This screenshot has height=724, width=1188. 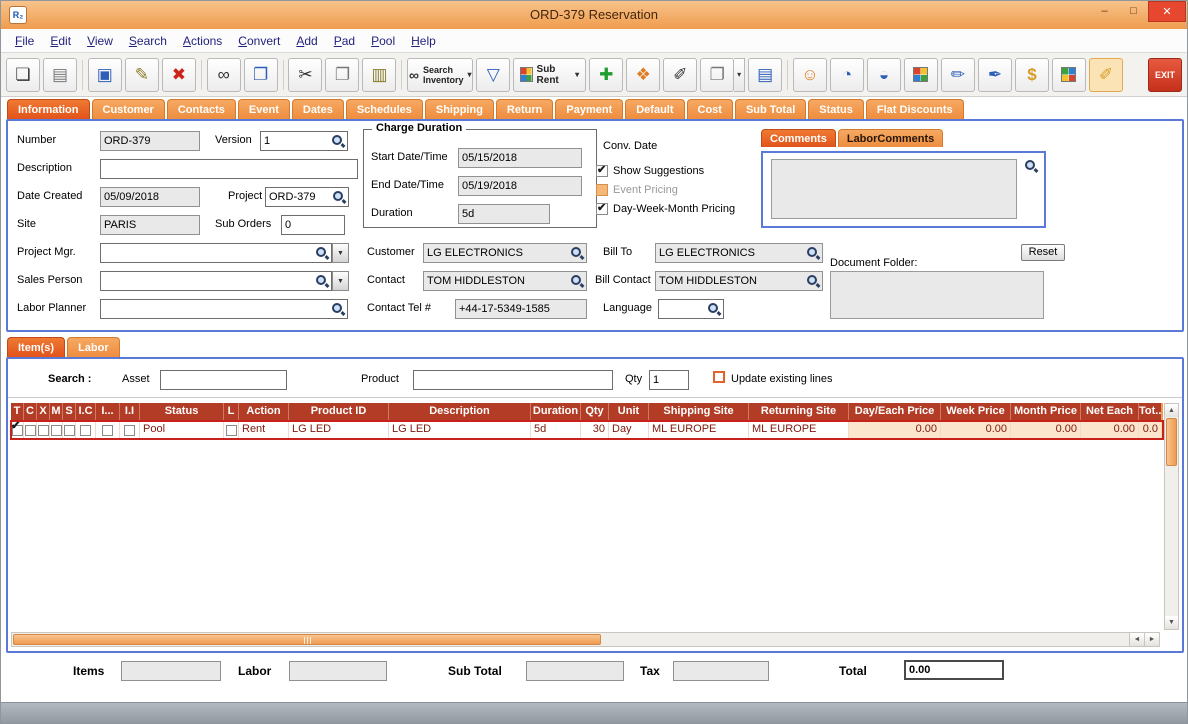 I want to click on product-input, so click(x=513, y=380).